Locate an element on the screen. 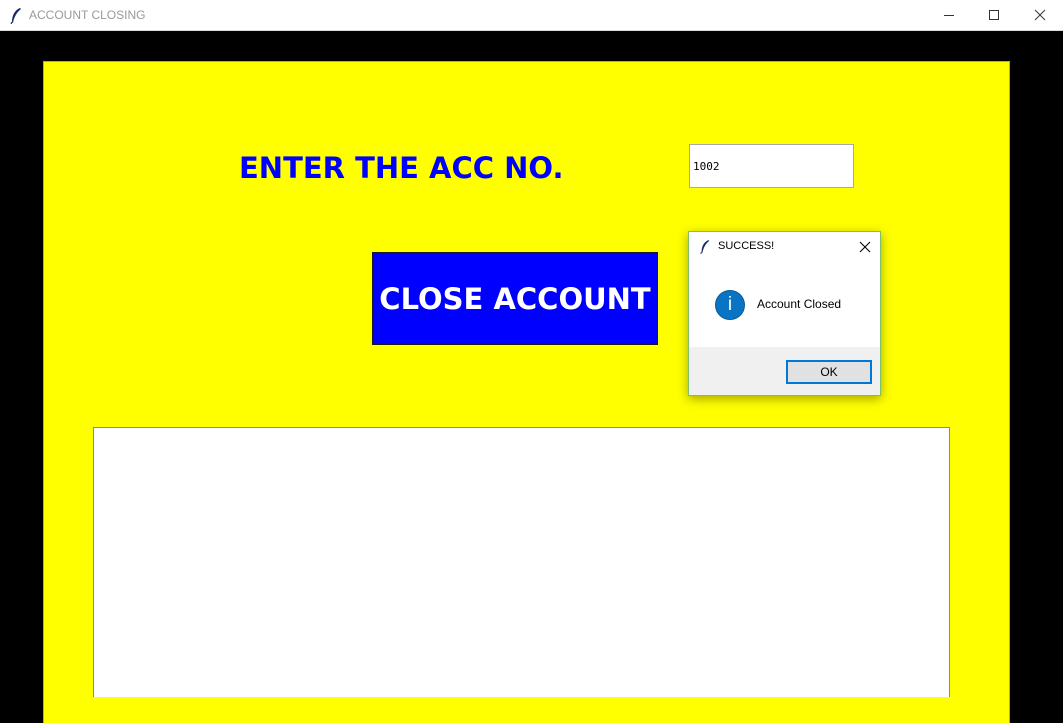 This screenshot has width=1063, height=723. maximize-icon is located at coordinates (994, 15).